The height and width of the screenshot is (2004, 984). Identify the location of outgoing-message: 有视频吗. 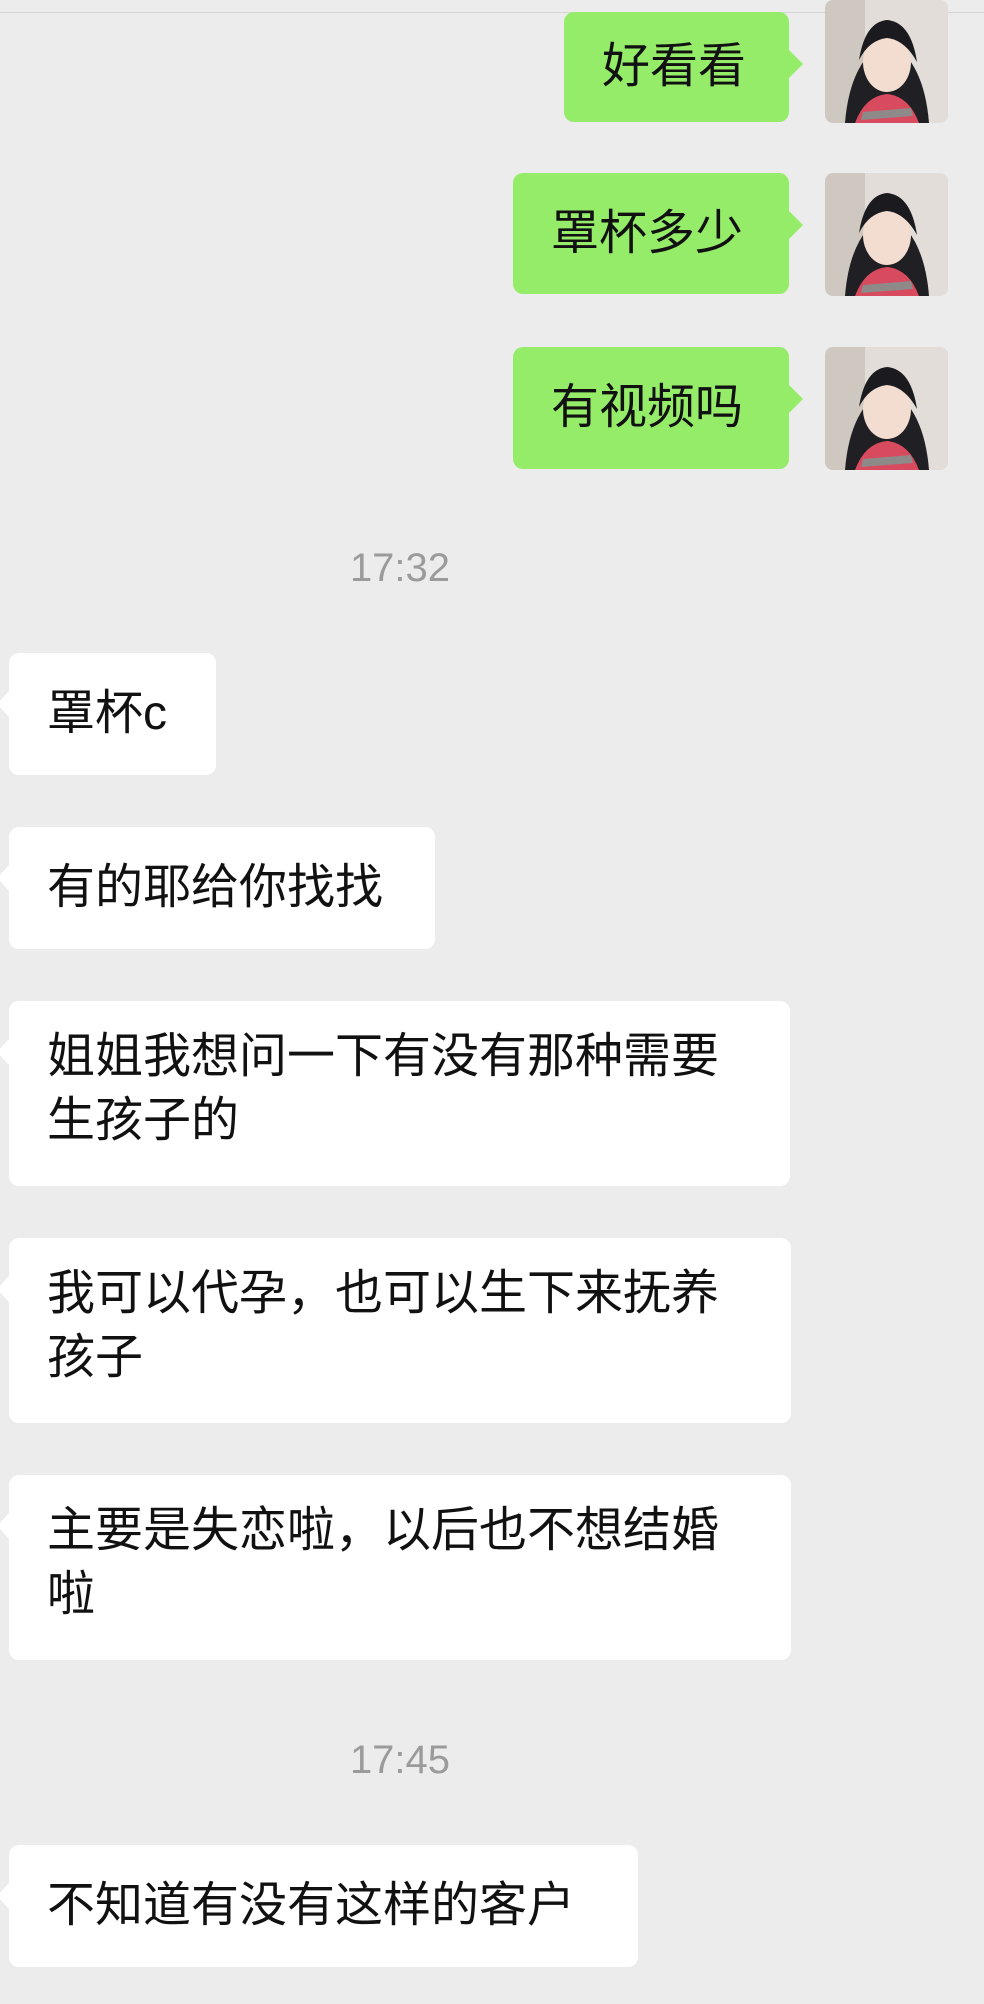
(658, 408).